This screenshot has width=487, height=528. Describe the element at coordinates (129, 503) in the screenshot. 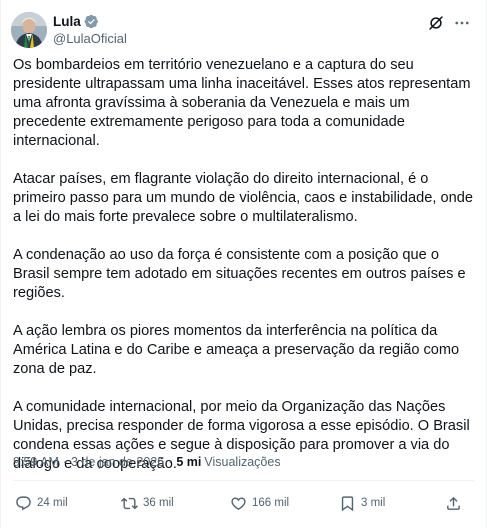

I see `repost-icon` at that location.